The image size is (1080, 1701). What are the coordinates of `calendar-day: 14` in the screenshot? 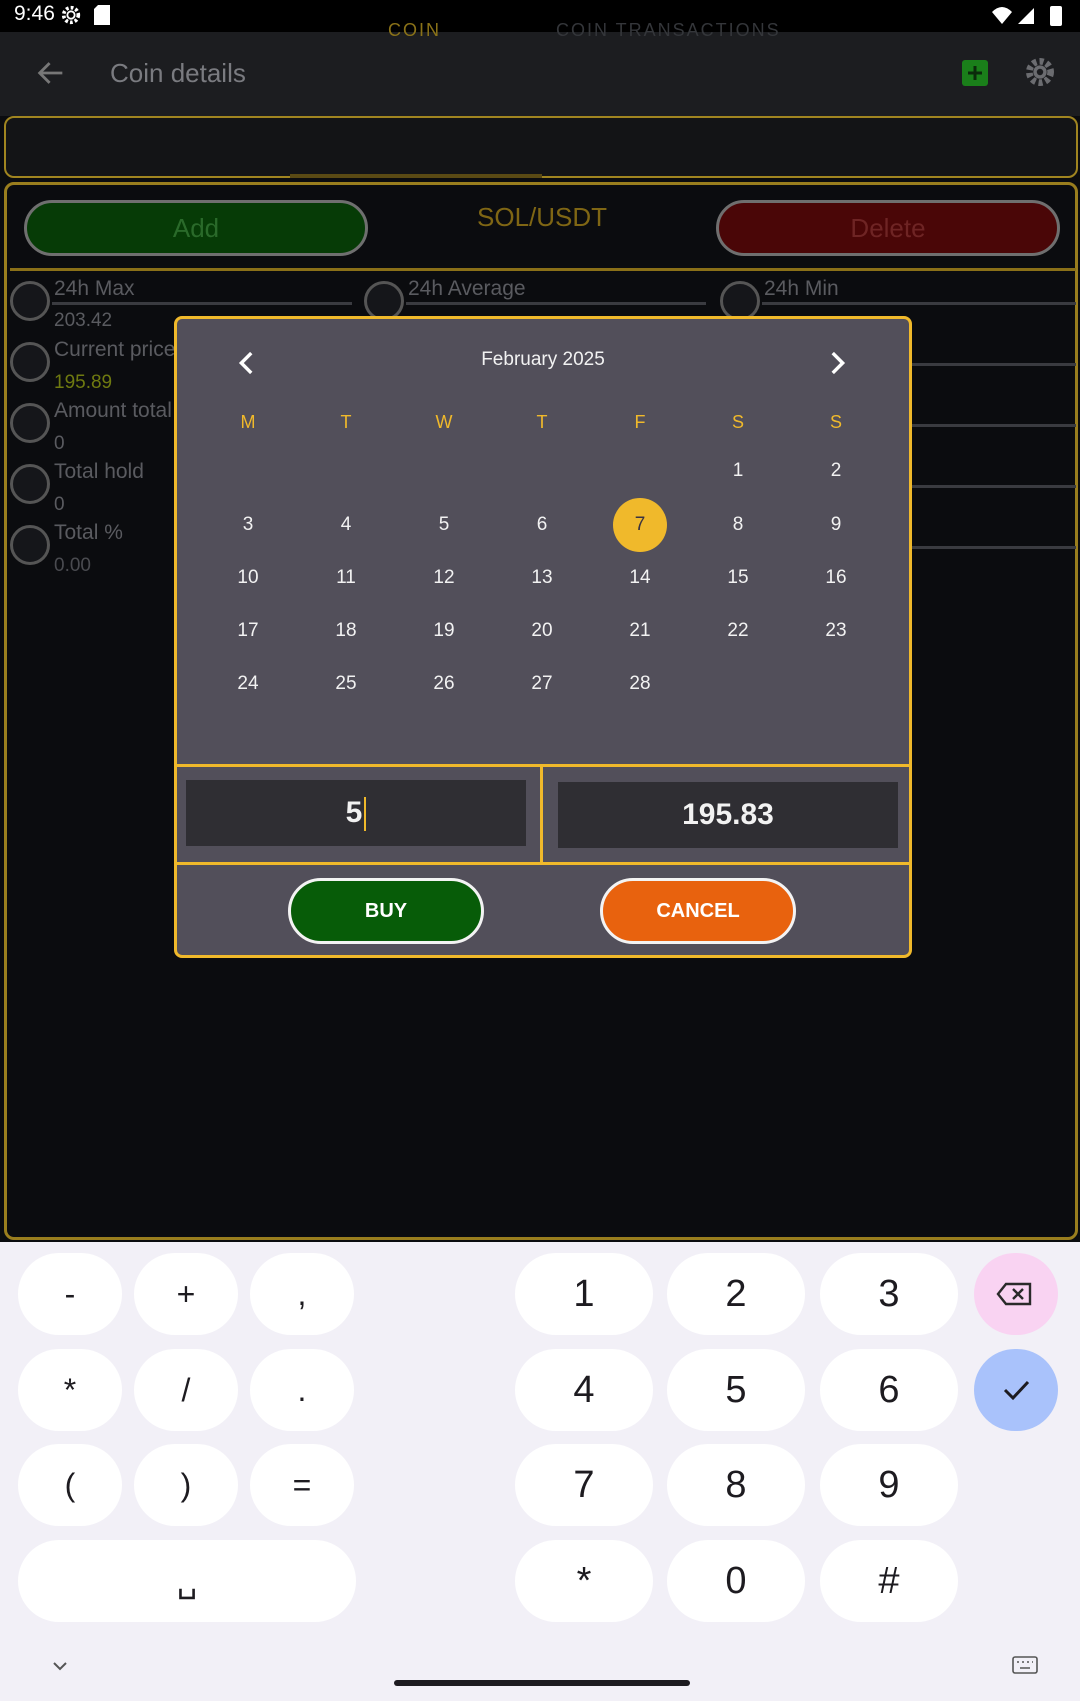 It's located at (640, 578).